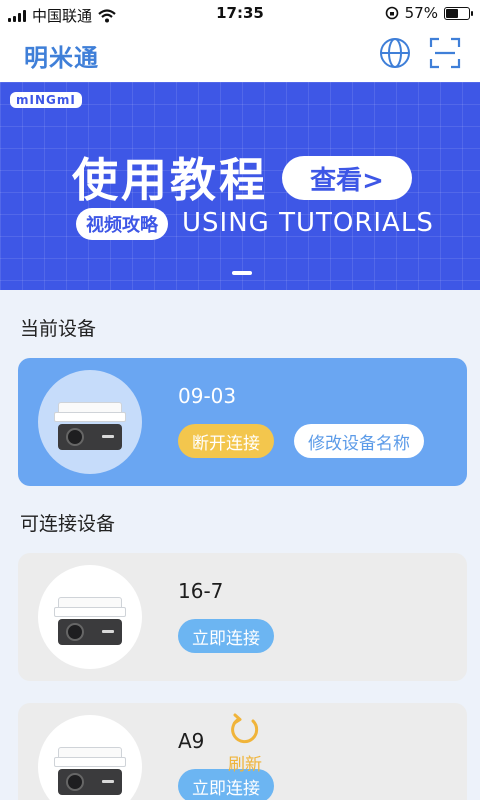 The width and height of the screenshot is (480, 800). Describe the element at coordinates (347, 178) in the screenshot. I see `view-tutorial-button: 查看>` at that location.